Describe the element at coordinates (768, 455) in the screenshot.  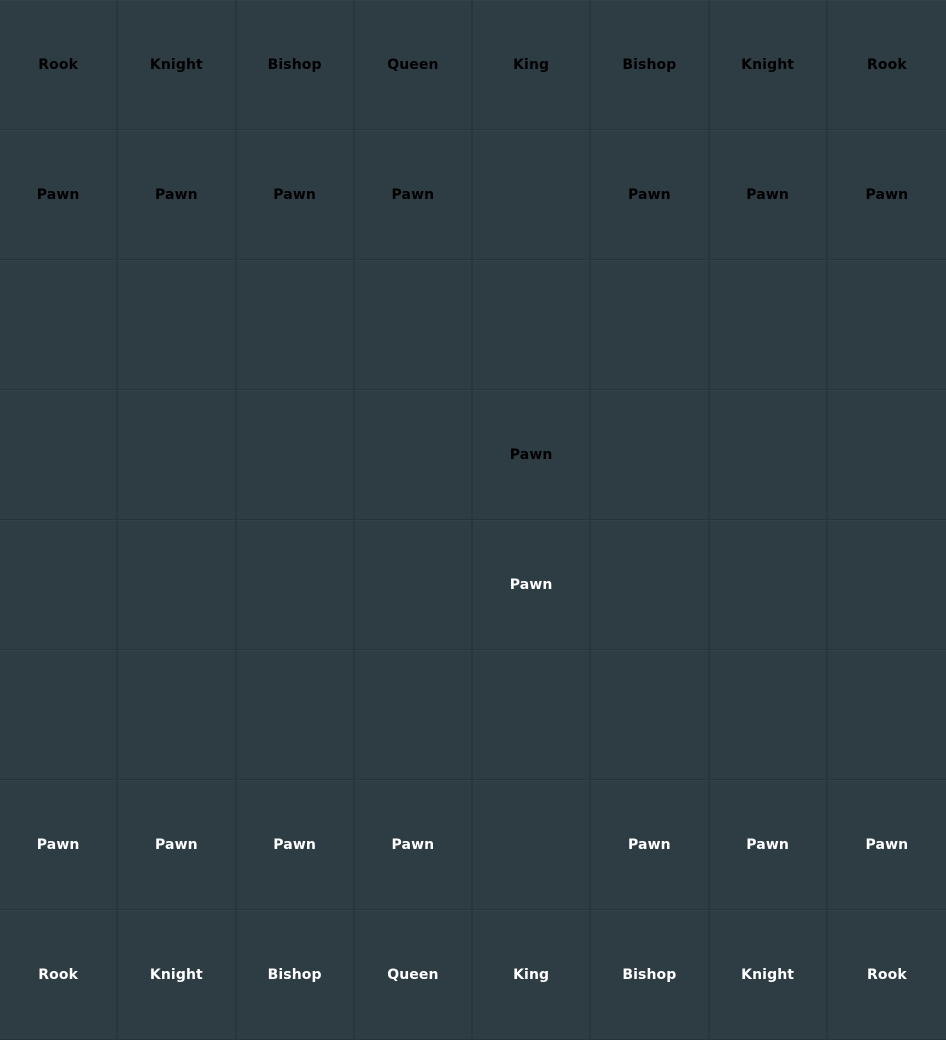
I see `board-square-r4c7` at that location.